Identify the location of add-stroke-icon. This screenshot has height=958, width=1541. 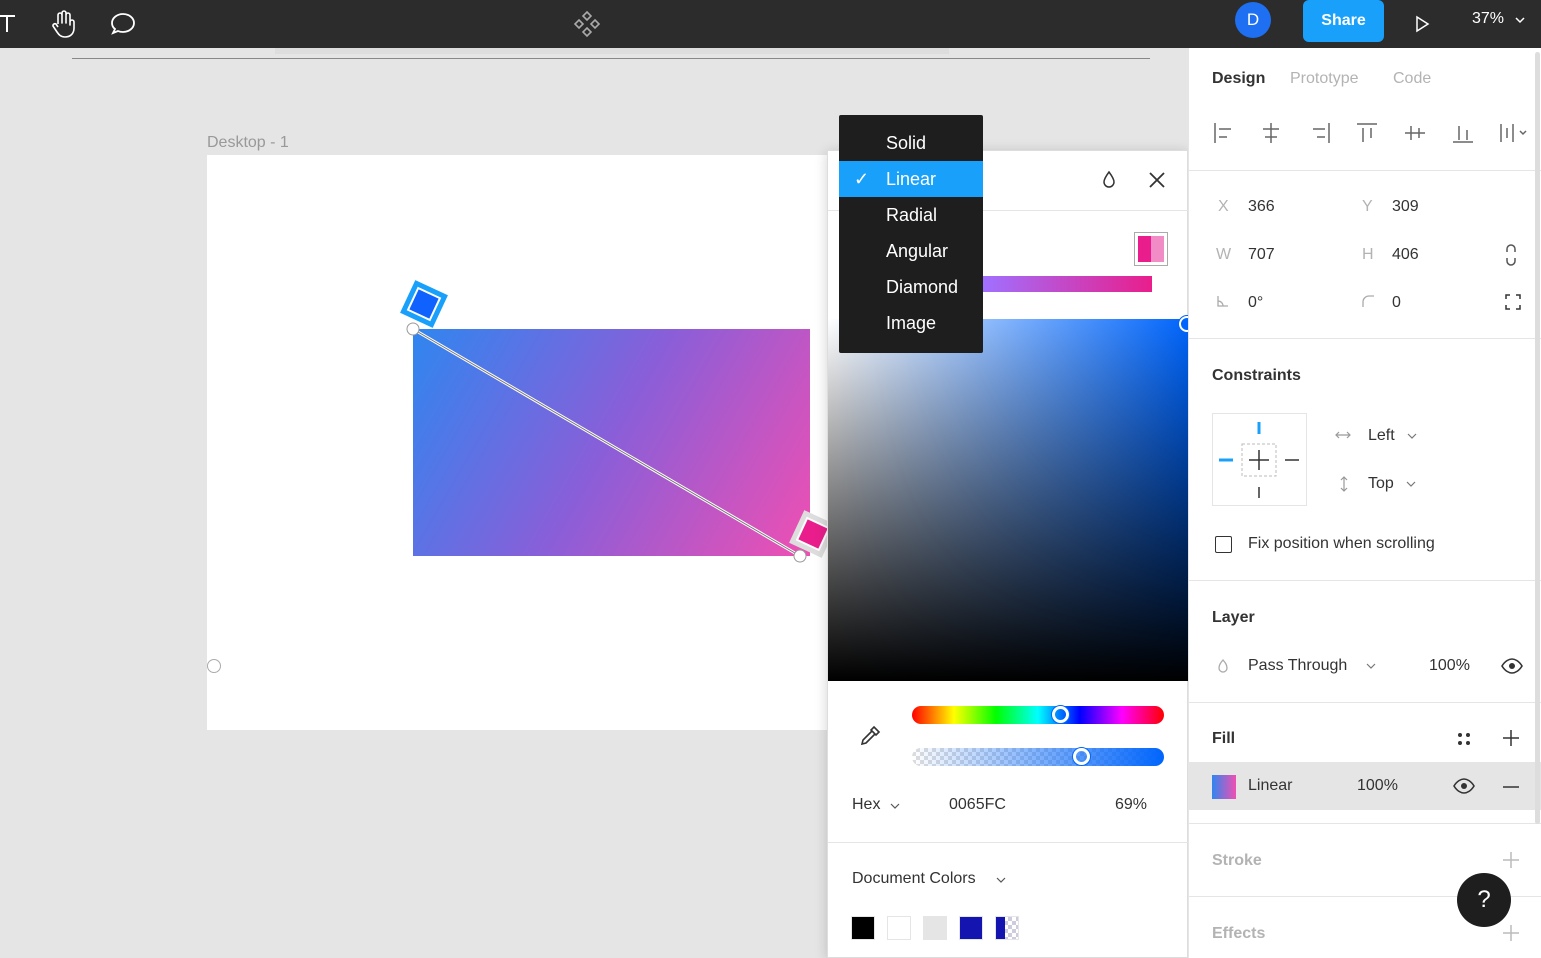
(1511, 860).